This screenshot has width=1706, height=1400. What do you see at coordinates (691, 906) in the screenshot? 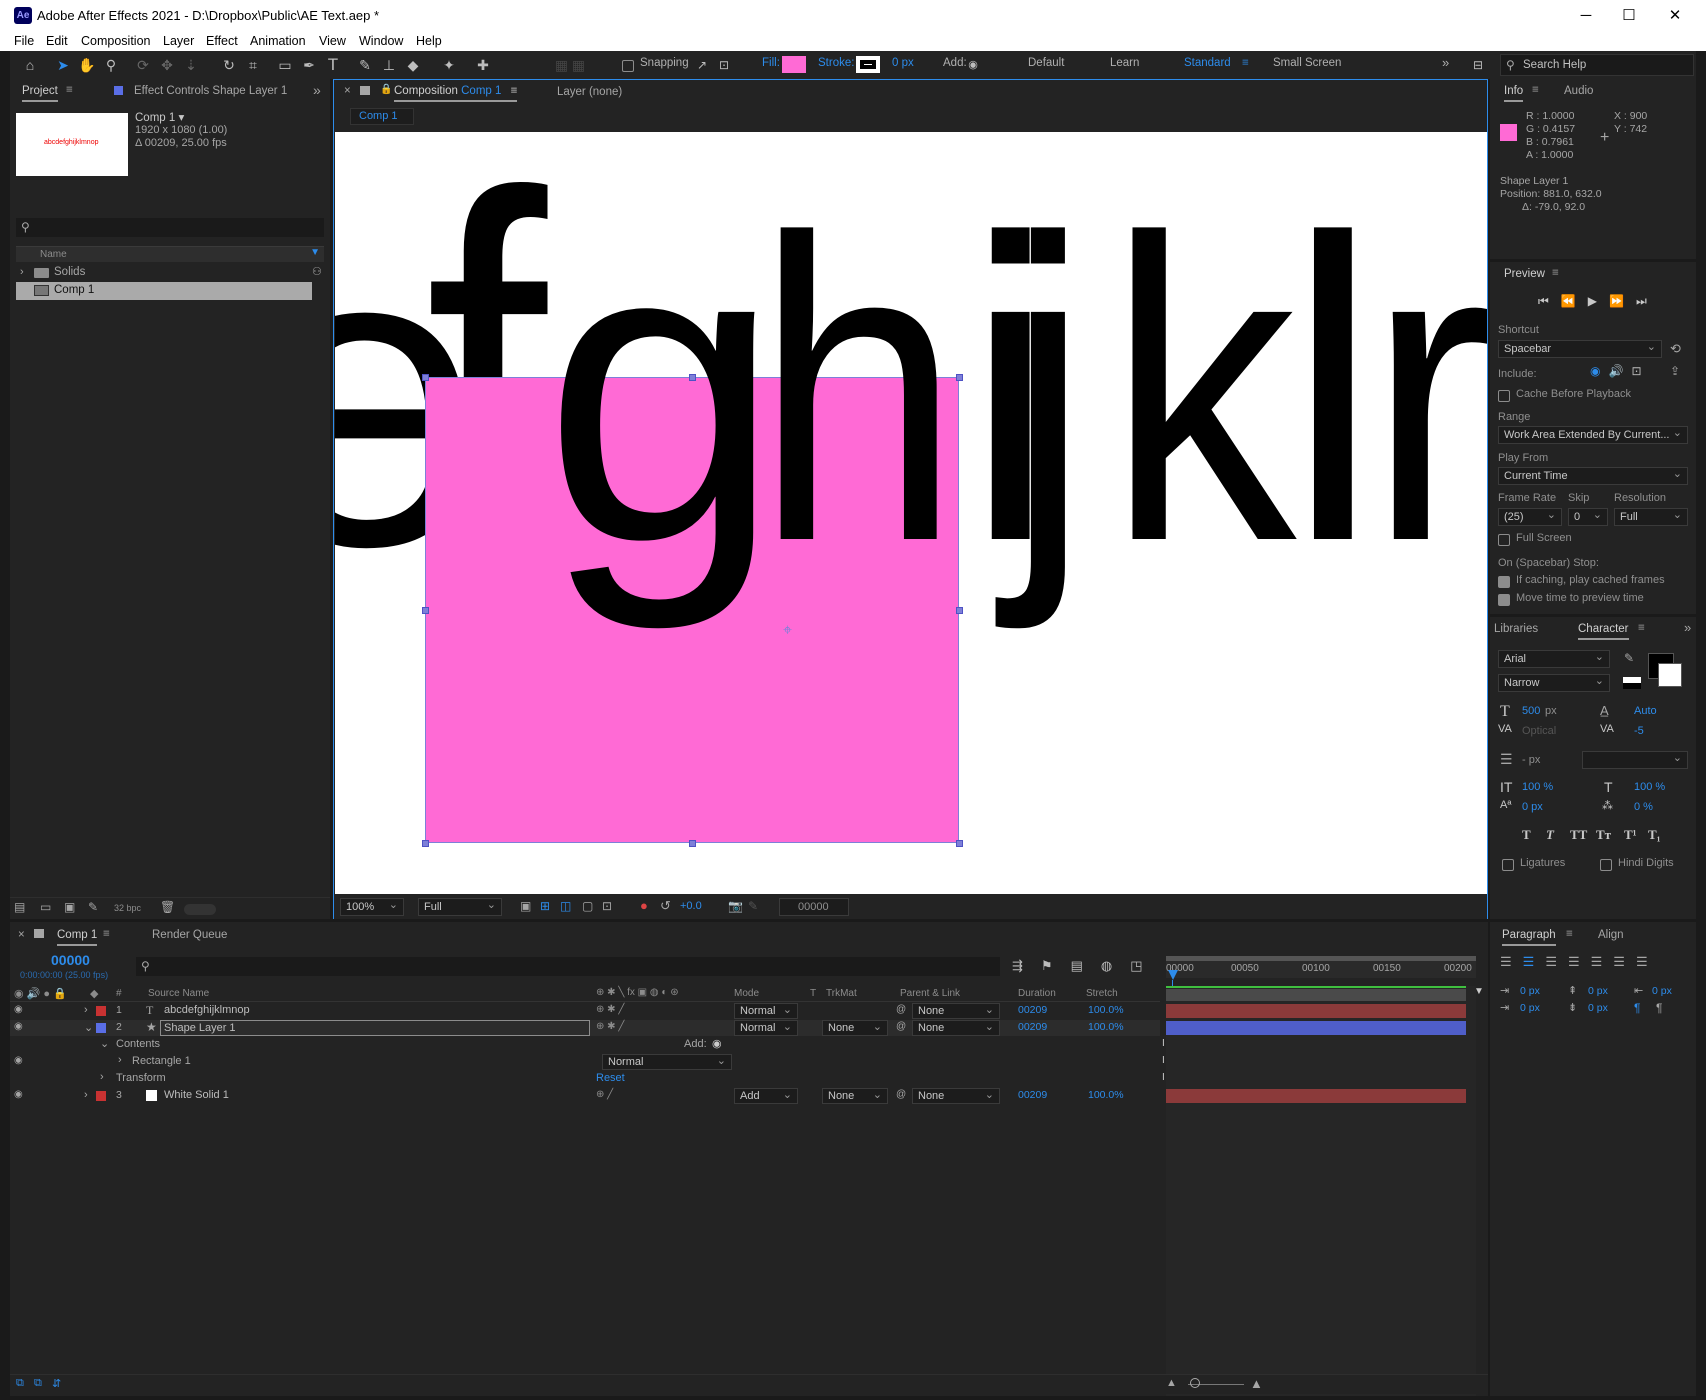
I see `exposure-value: +0.0` at bounding box center [691, 906].